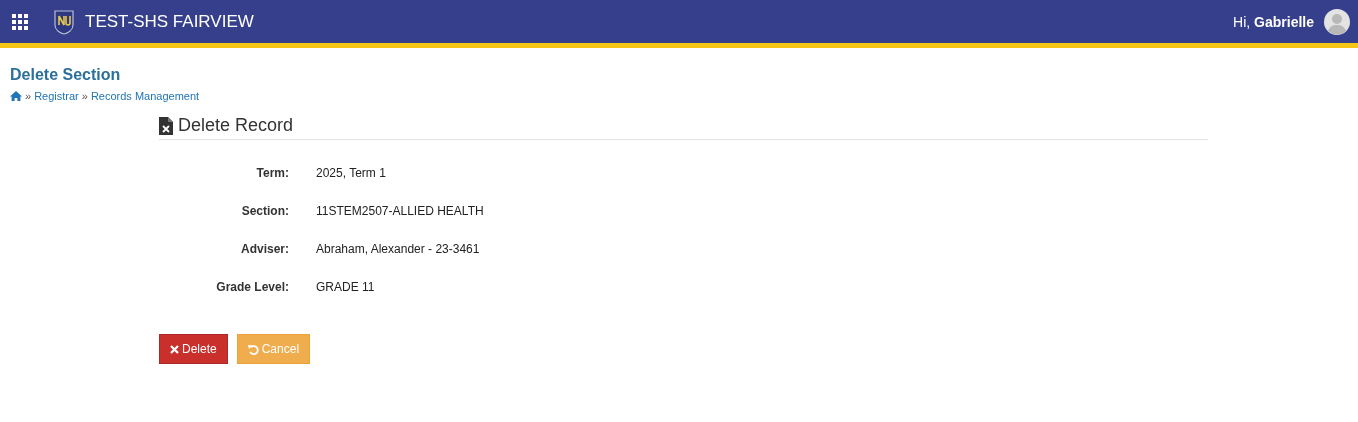 The width and height of the screenshot is (1358, 422). Describe the element at coordinates (56, 96) in the screenshot. I see `breadcrumb-link: Registrar` at that location.